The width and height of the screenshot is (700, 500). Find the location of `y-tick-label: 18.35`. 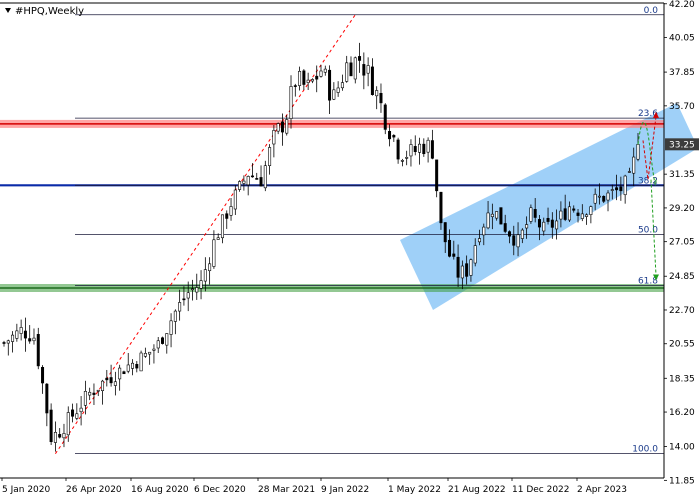

y-tick-label: 18.35 is located at coordinates (682, 379).